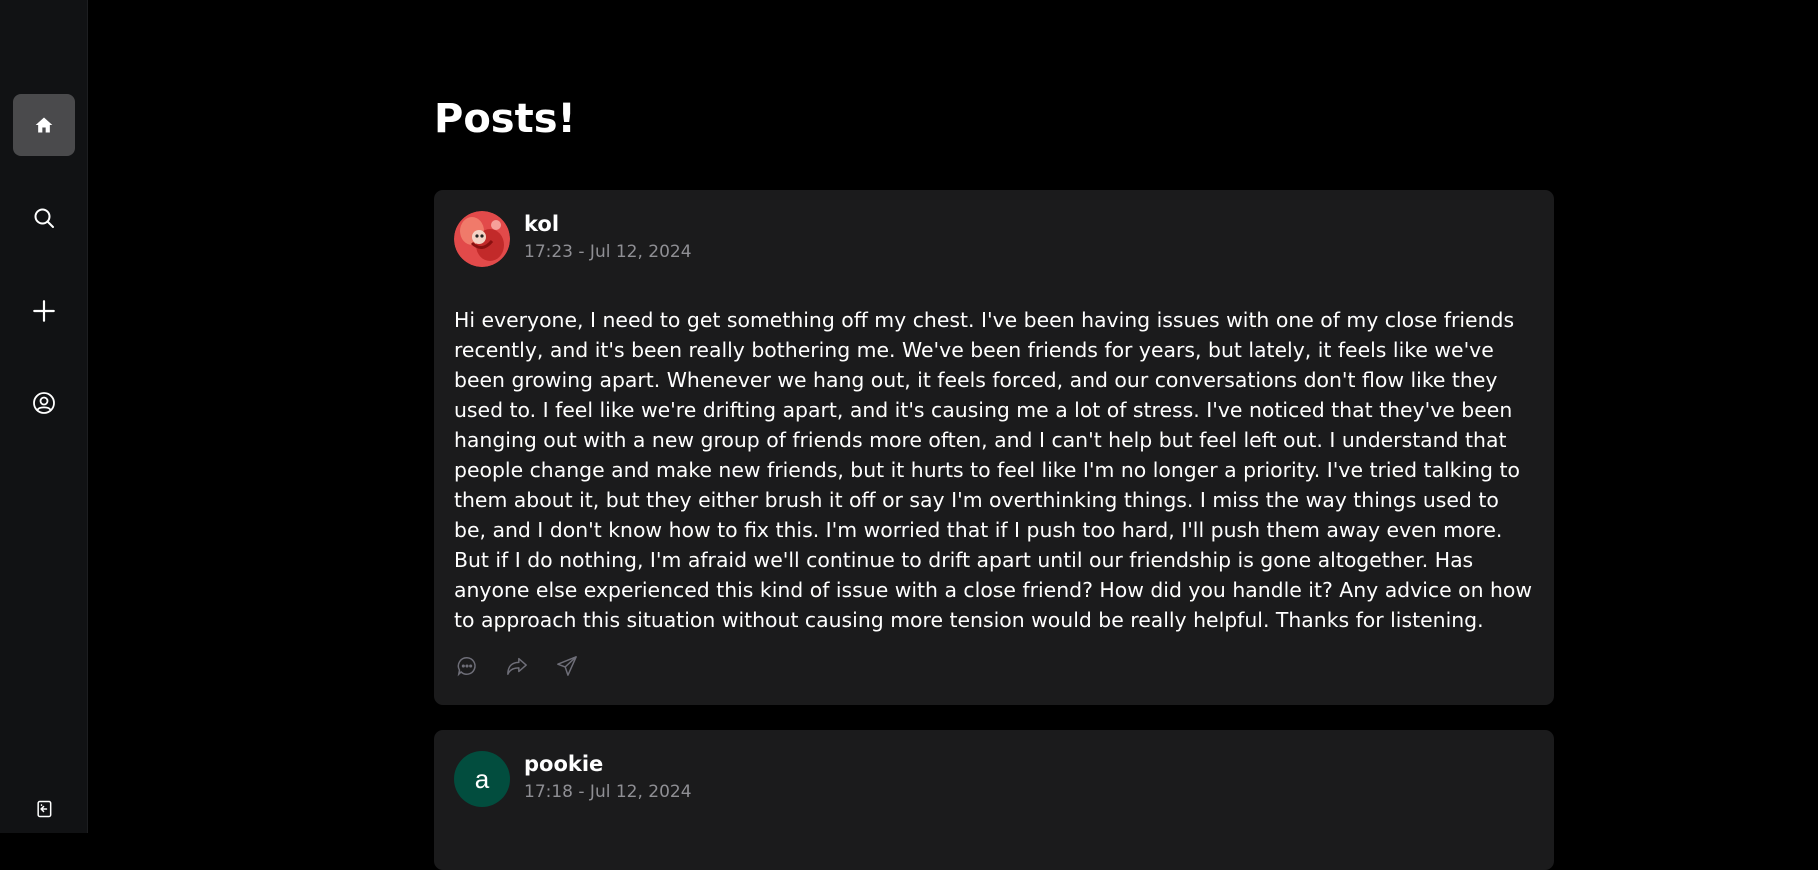 This screenshot has width=1818, height=870. I want to click on send-icon, so click(567, 668).